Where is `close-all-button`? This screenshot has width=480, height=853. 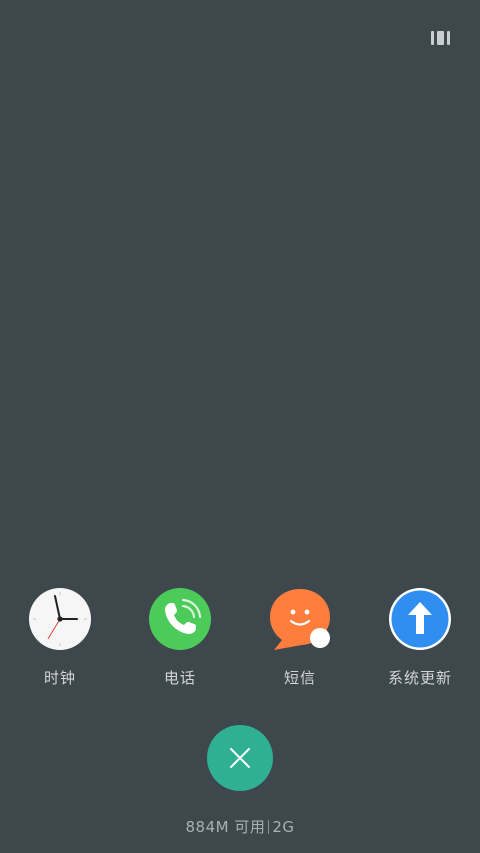
close-all-button is located at coordinates (240, 758).